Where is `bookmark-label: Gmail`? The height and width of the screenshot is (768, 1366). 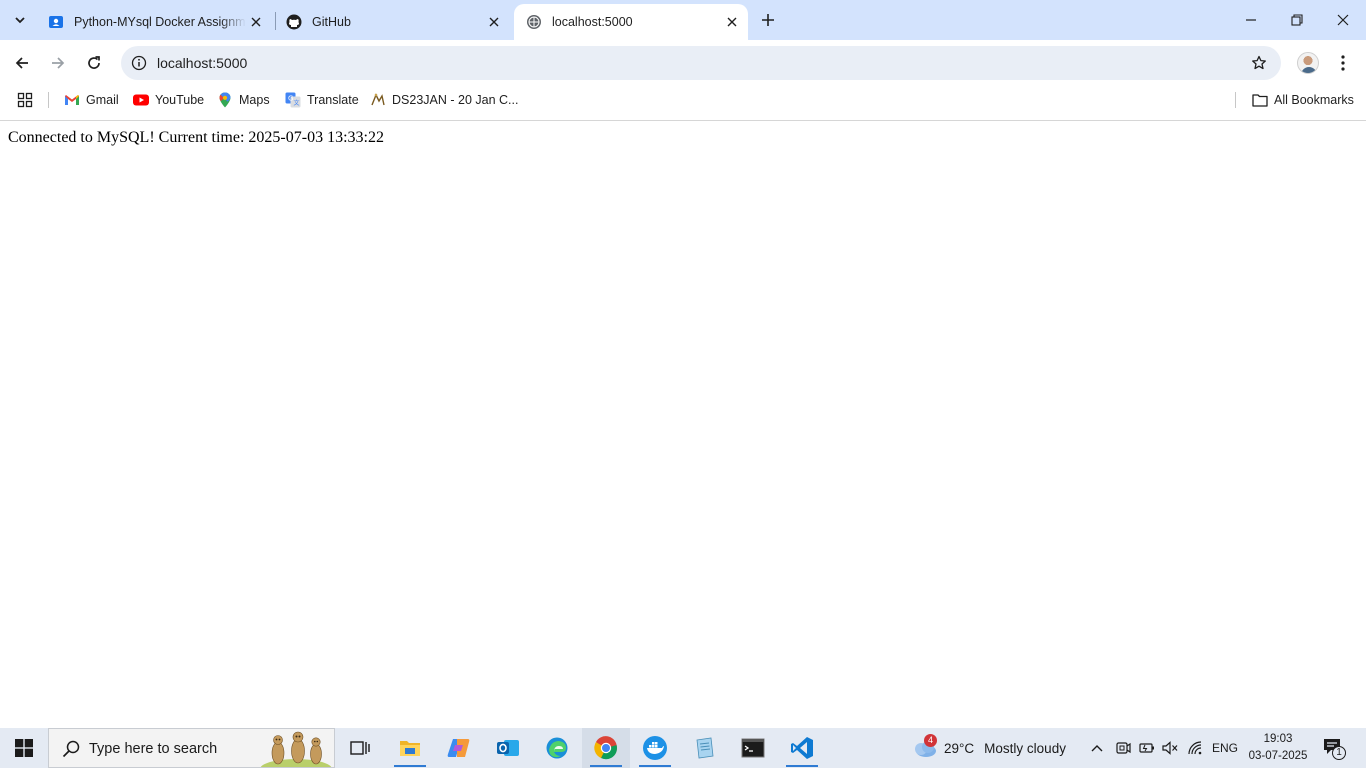 bookmark-label: Gmail is located at coordinates (102, 100).